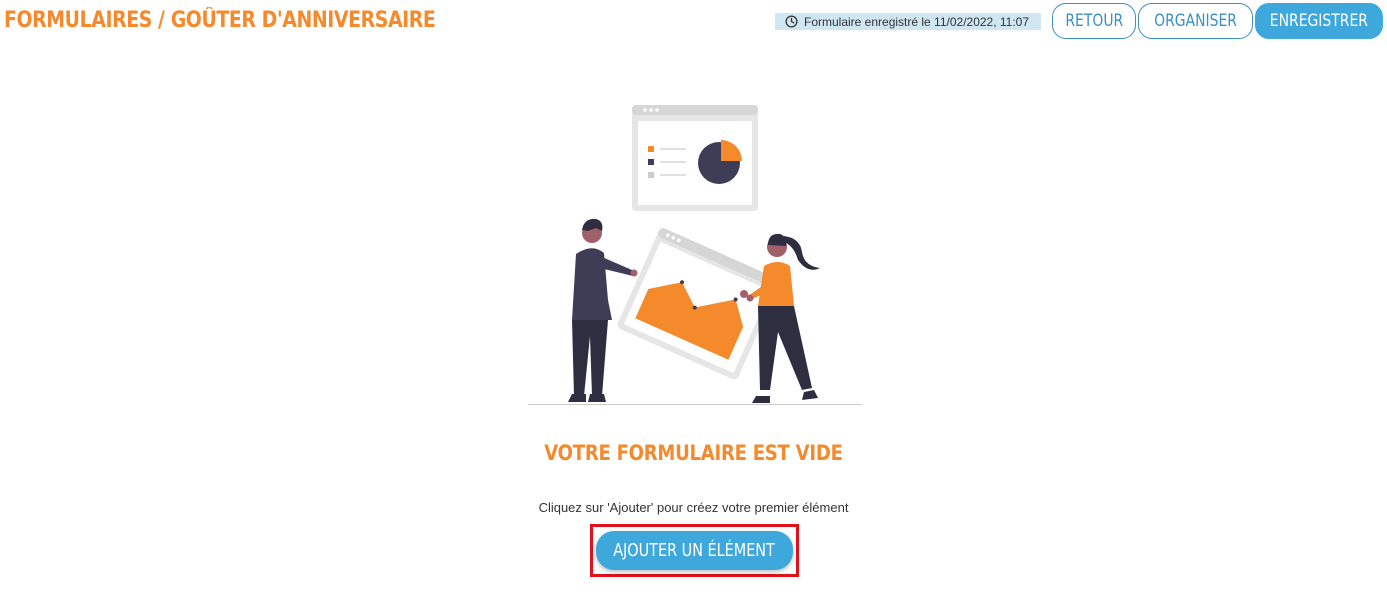 Image resolution: width=1387 pixels, height=606 pixels. Describe the element at coordinates (791, 21) in the screenshot. I see `clock-icon` at that location.